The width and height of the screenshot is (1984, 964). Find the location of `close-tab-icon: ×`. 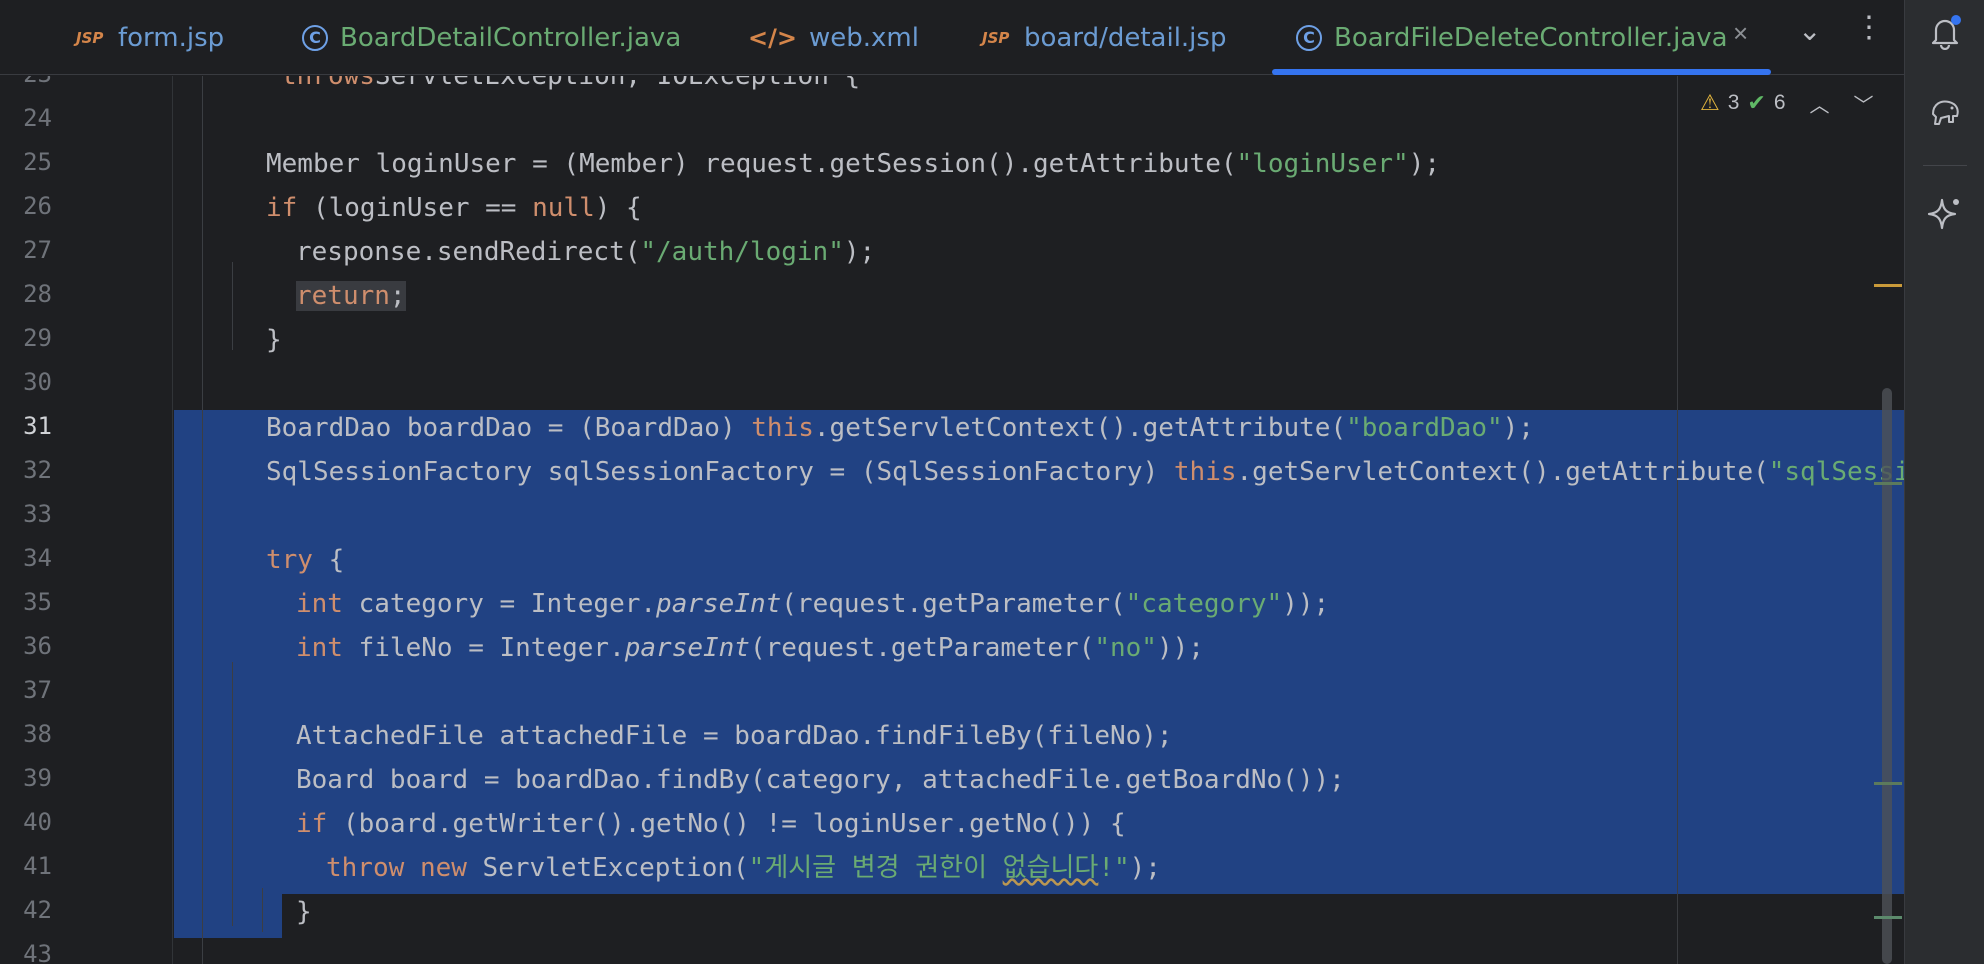

close-tab-icon: × is located at coordinates (1740, 33).